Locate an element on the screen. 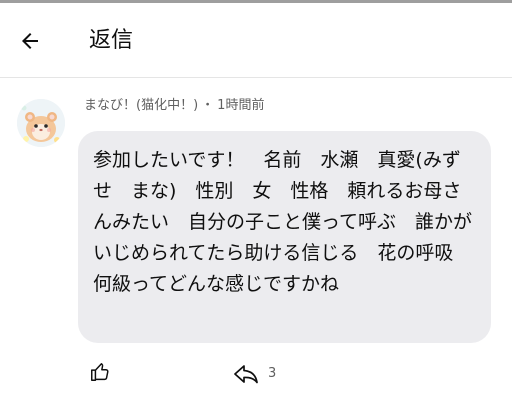  reply-button is located at coordinates (246, 374).